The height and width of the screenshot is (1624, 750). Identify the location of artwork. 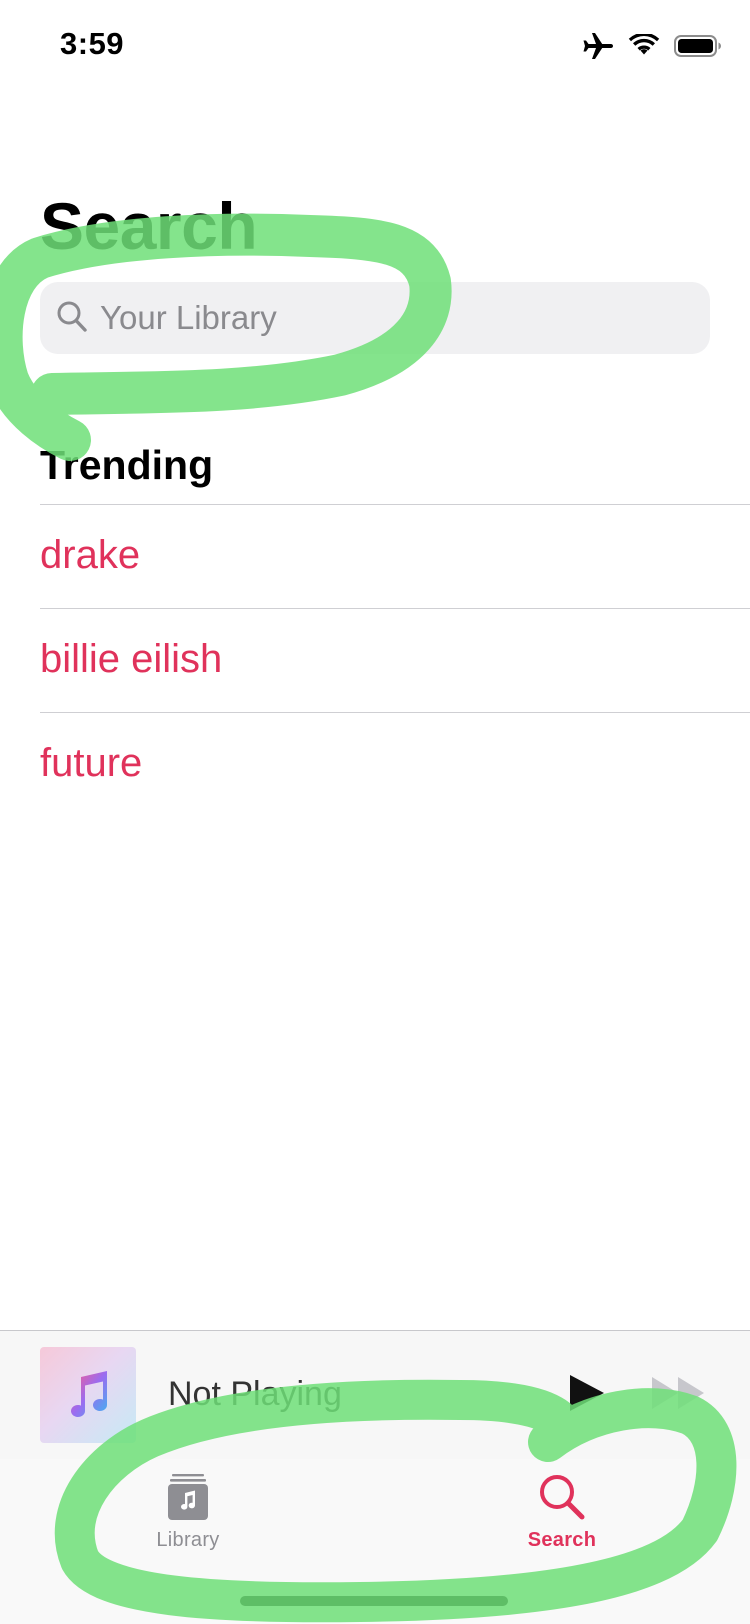
(88, 1395).